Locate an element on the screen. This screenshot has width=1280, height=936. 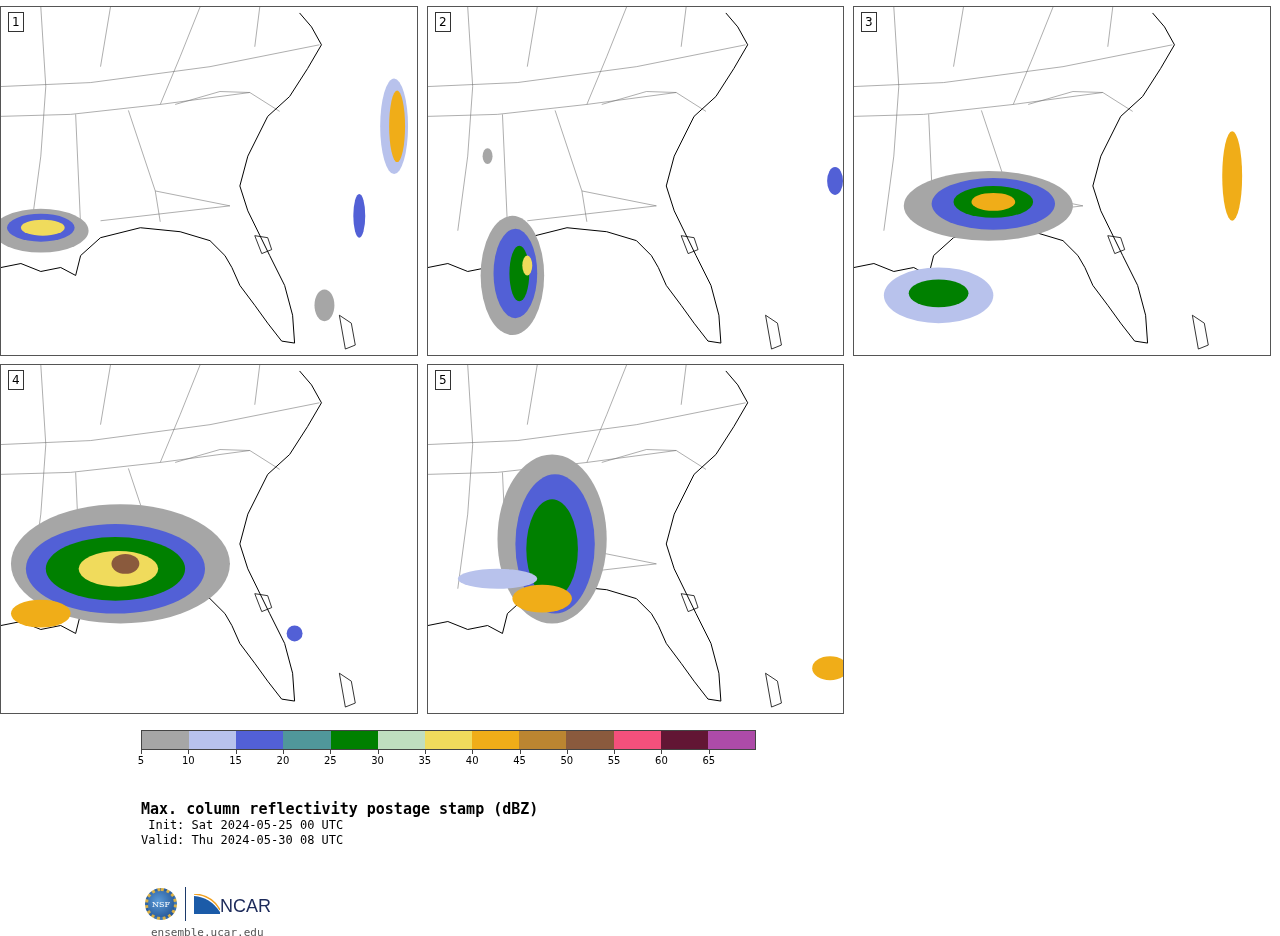
site-url: ensemble.ucar.edu is located at coordinates (208, 931).